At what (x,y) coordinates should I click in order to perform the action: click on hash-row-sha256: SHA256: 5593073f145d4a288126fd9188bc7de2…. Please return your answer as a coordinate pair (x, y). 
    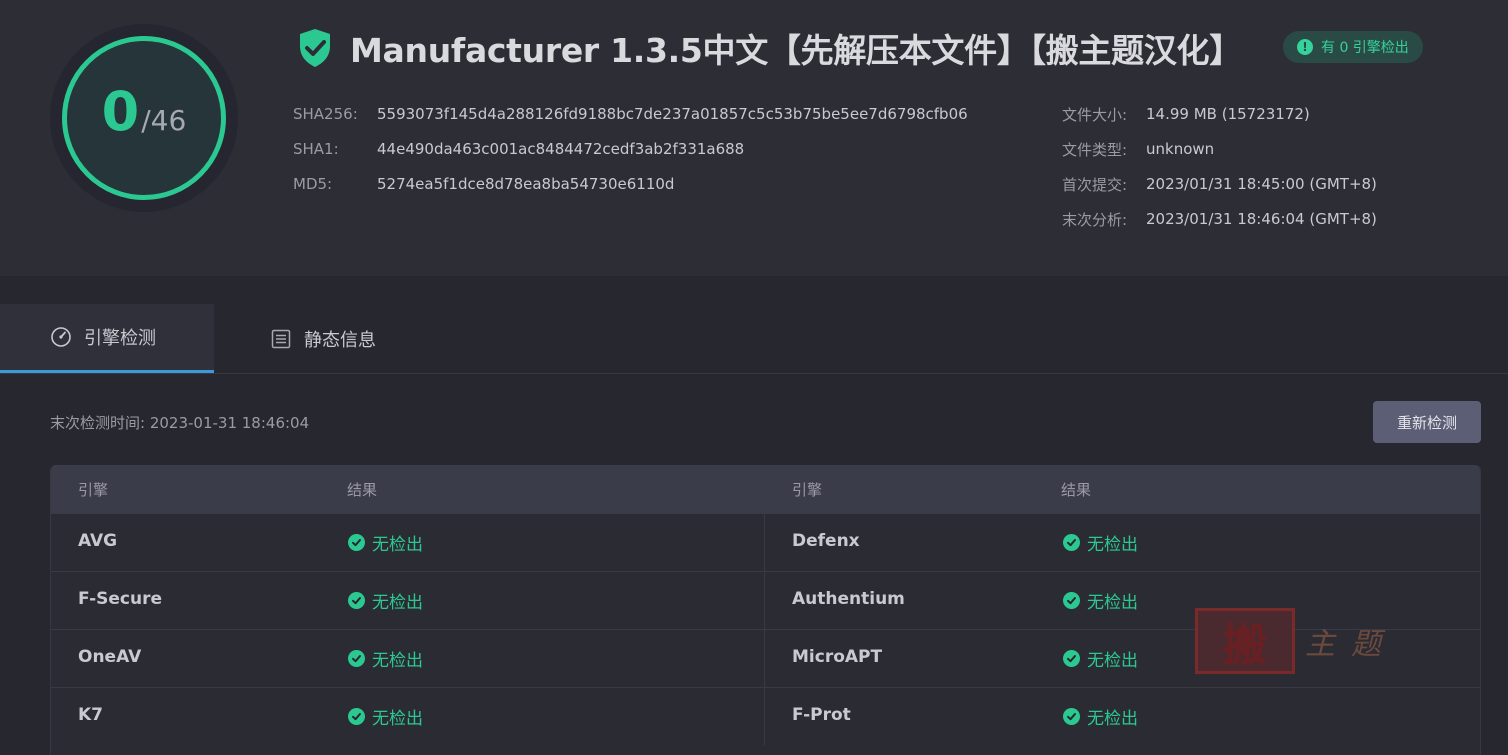
    Looking at the image, I should click on (630, 114).